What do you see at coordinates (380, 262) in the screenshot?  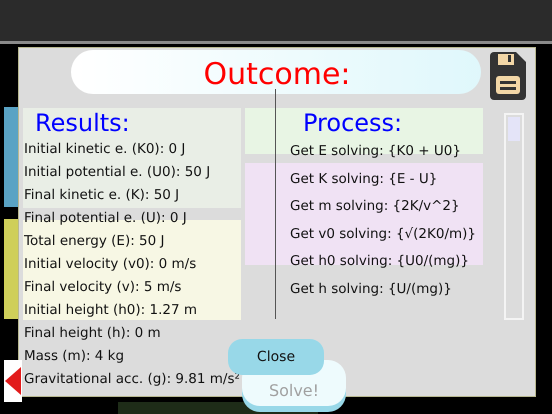 I see `process-line: Get h0 solving: {U0/(mg)}` at bounding box center [380, 262].